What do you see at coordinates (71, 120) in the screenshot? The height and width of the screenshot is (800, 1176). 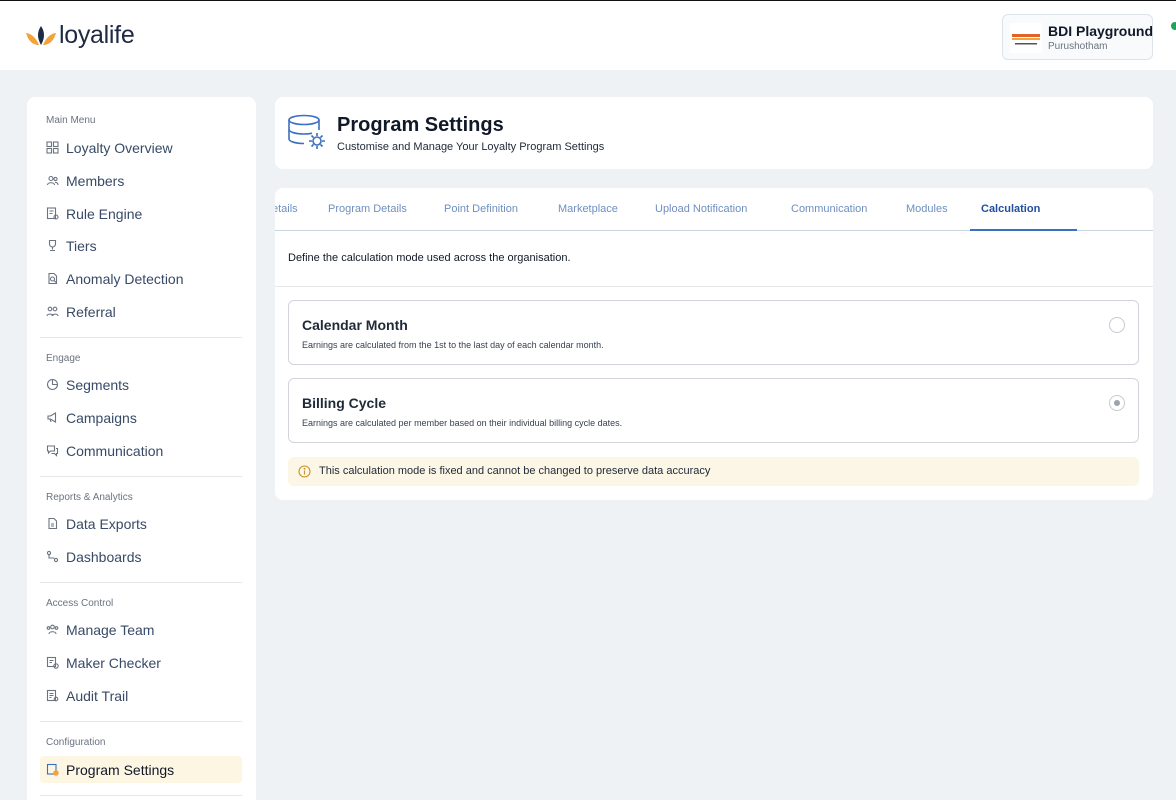 I see `sidebar-section-main-menu: Main Menu` at bounding box center [71, 120].